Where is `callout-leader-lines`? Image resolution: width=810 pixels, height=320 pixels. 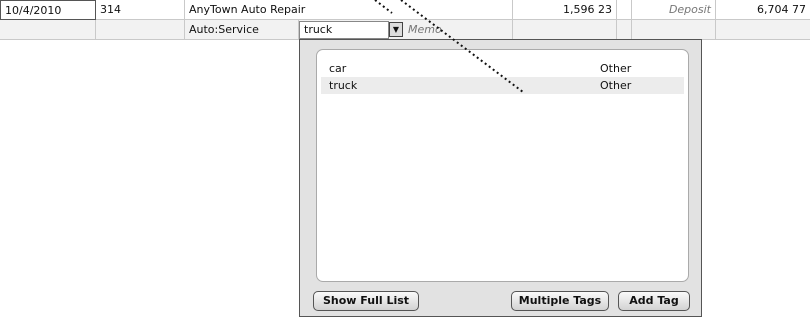
callout-leader-lines is located at coordinates (449, 46).